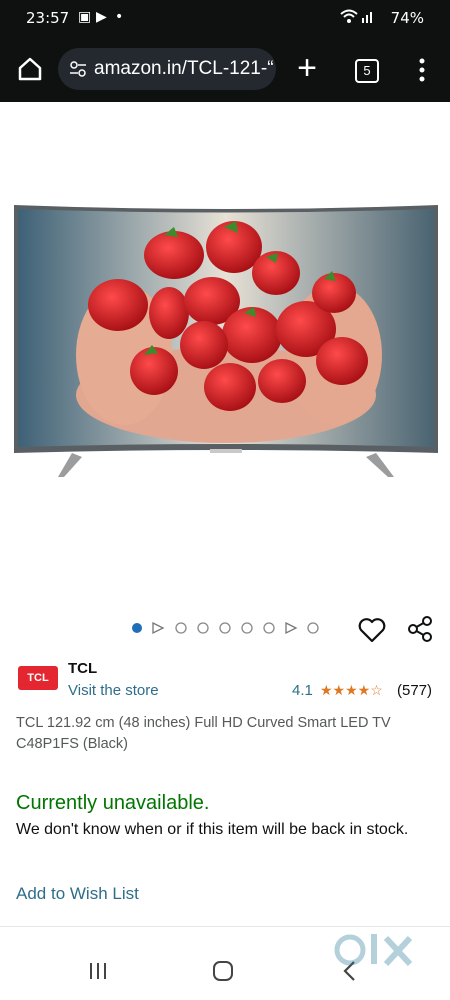 The width and height of the screenshot is (450, 1000). I want to click on url-text: amazon.in/TCL-121-“, so click(184, 69).